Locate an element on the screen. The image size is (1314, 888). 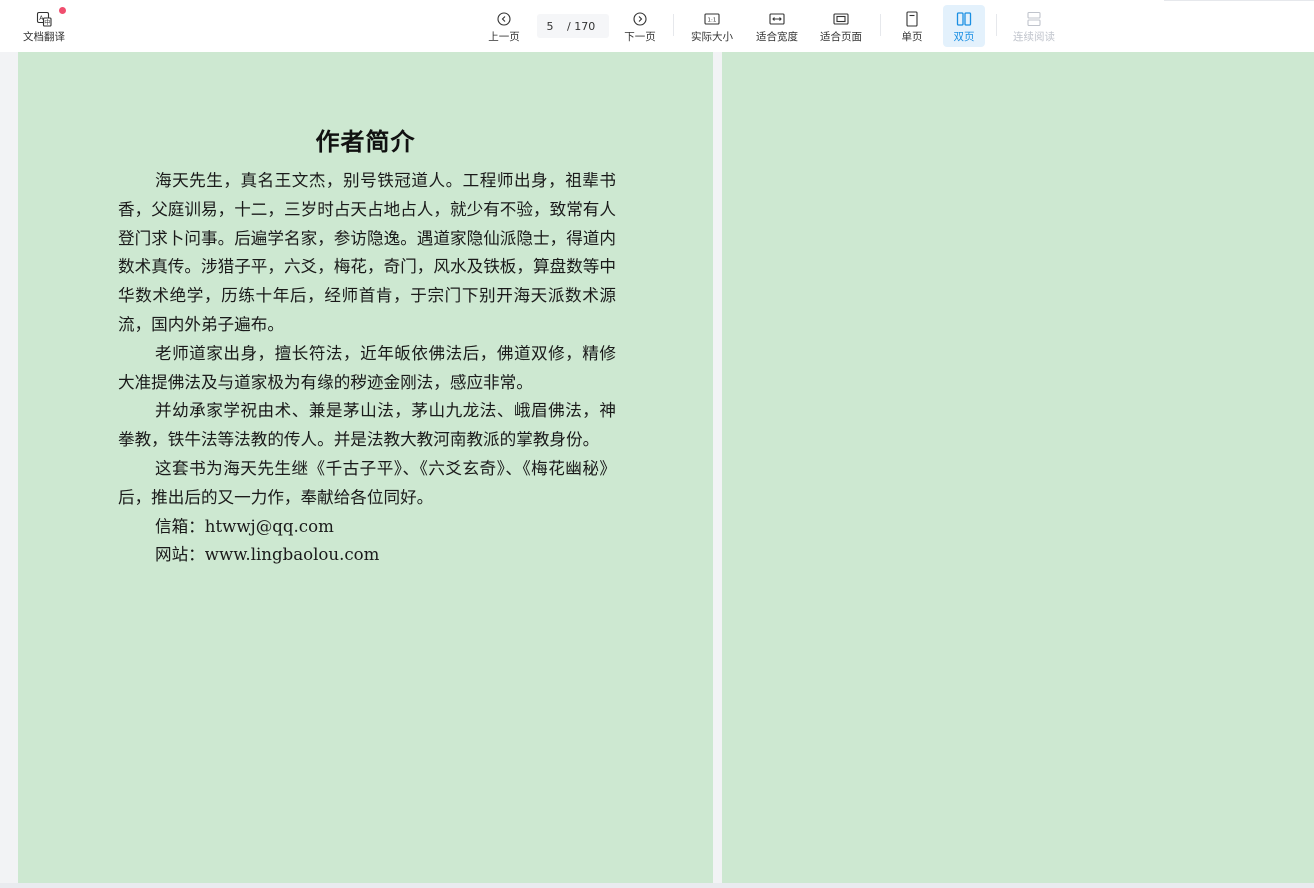
single-page-button: 单页 is located at coordinates (912, 26).